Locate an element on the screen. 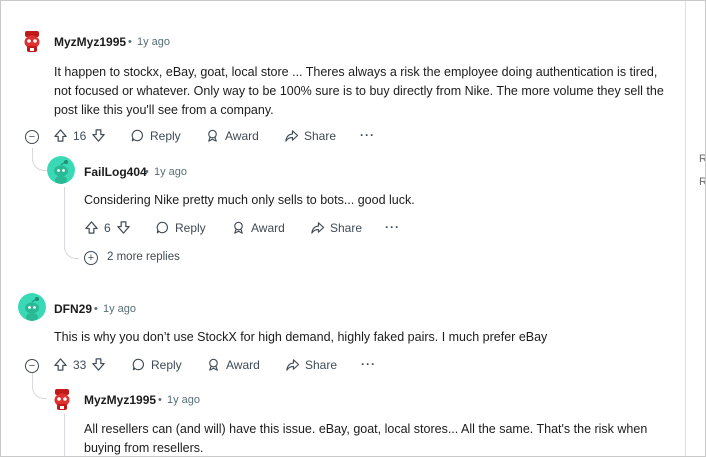 The height and width of the screenshot is (457, 706). vote-count: 6 is located at coordinates (107, 227).